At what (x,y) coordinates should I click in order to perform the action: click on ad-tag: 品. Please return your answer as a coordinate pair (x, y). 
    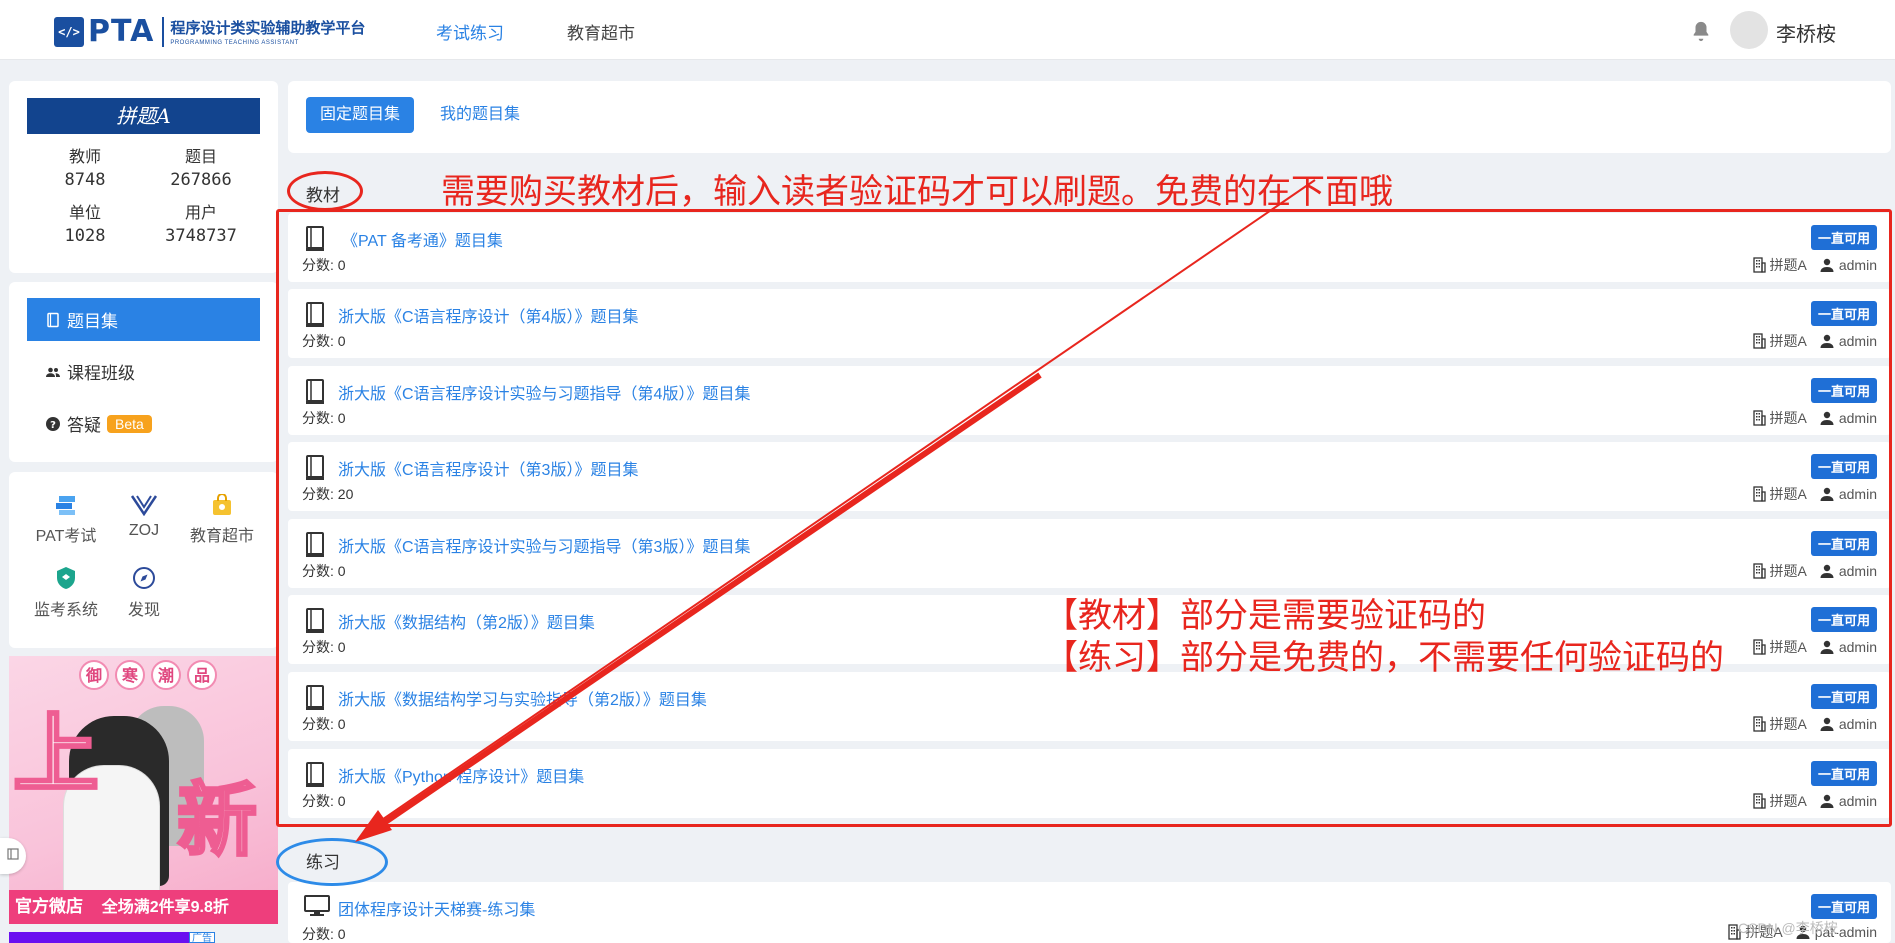
    Looking at the image, I should click on (202, 675).